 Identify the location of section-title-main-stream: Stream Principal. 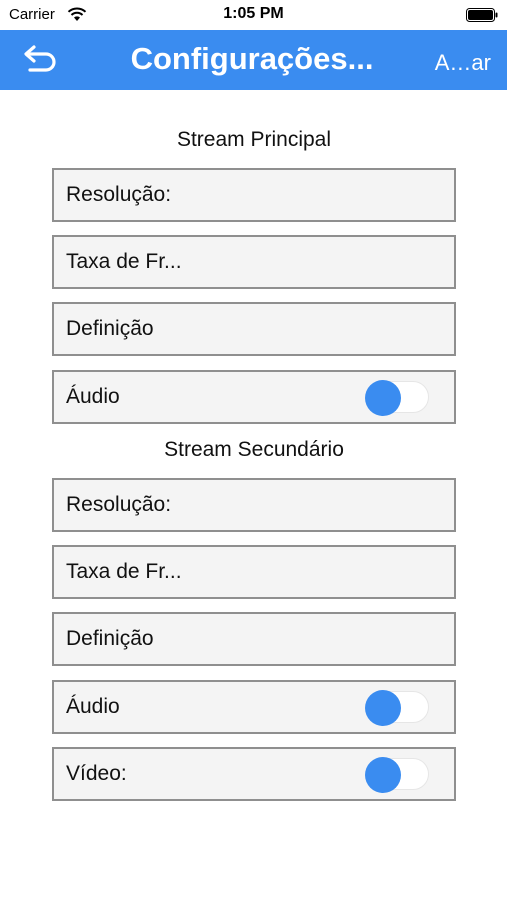
(254, 139).